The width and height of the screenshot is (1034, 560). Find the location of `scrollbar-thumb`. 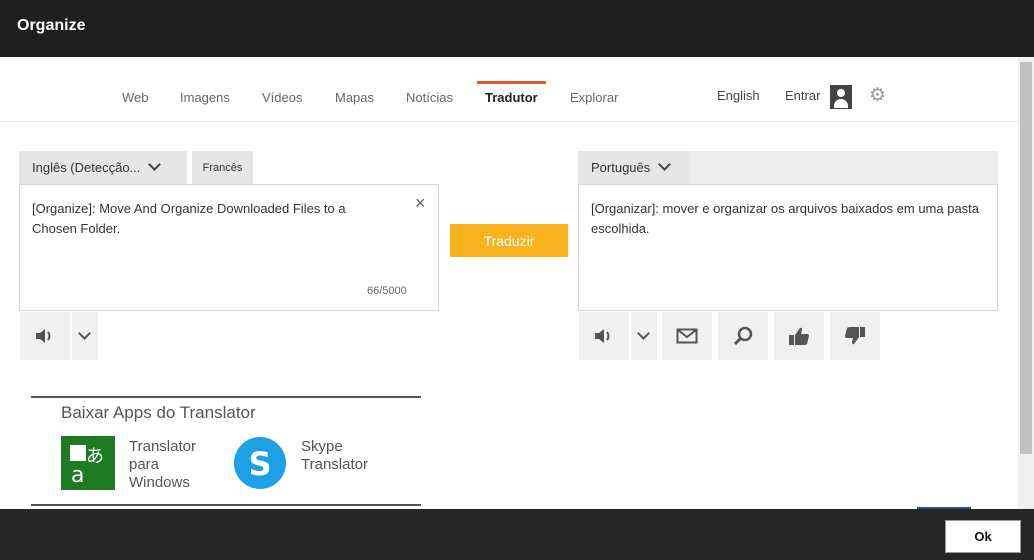

scrollbar-thumb is located at coordinates (1026, 258).